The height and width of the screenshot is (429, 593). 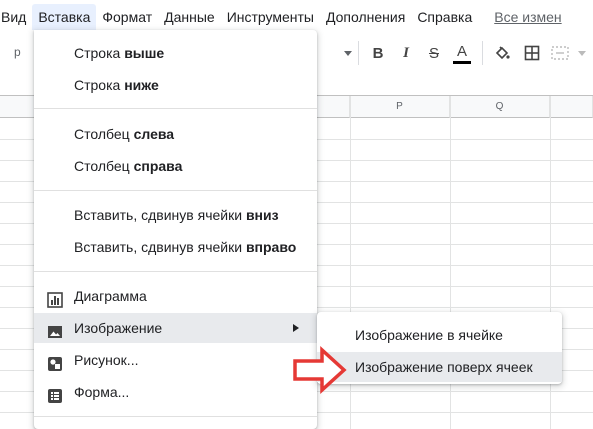 What do you see at coordinates (110, 296) in the screenshot?
I see `menu-item-label: Диаграмма` at bounding box center [110, 296].